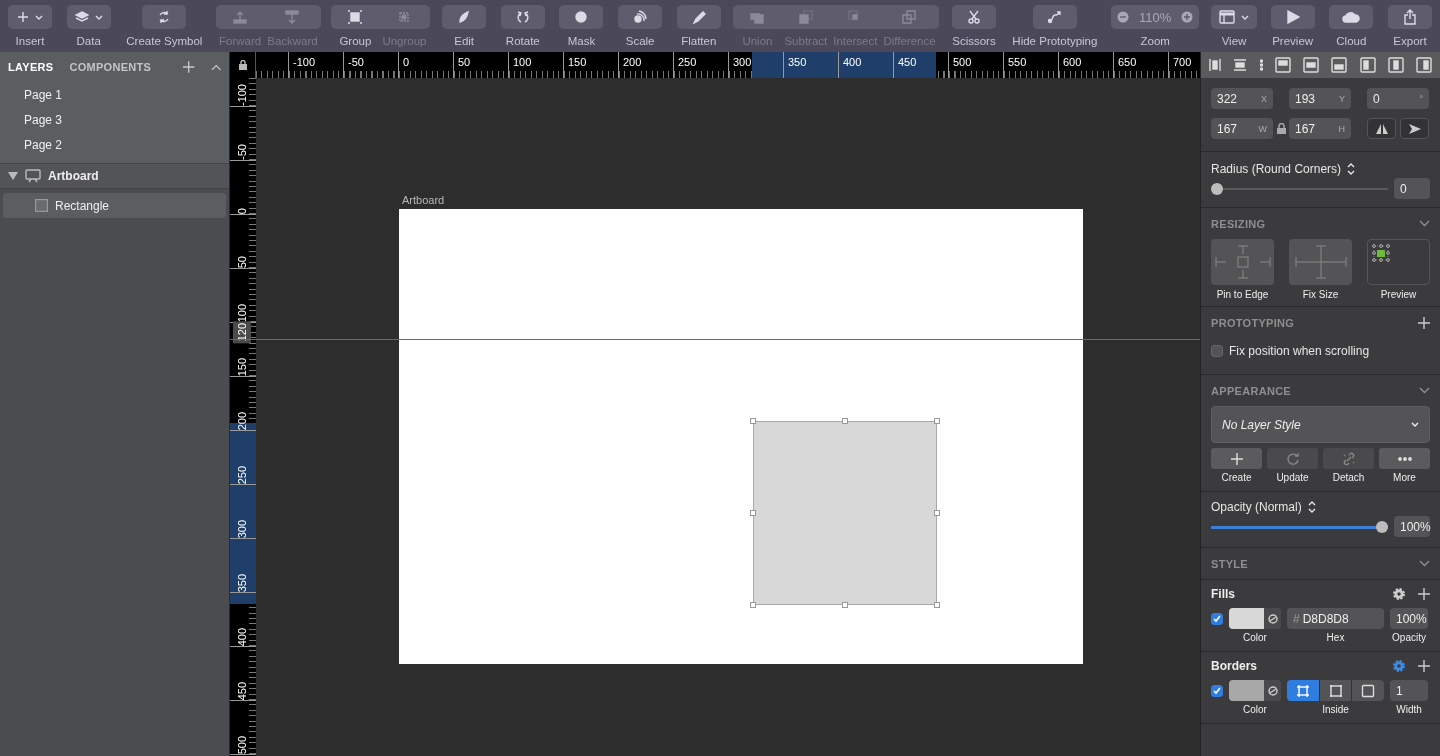 This screenshot has height=756, width=1440. Describe the element at coordinates (1155, 41) in the screenshot. I see `toolbar-label: Zoom` at that location.